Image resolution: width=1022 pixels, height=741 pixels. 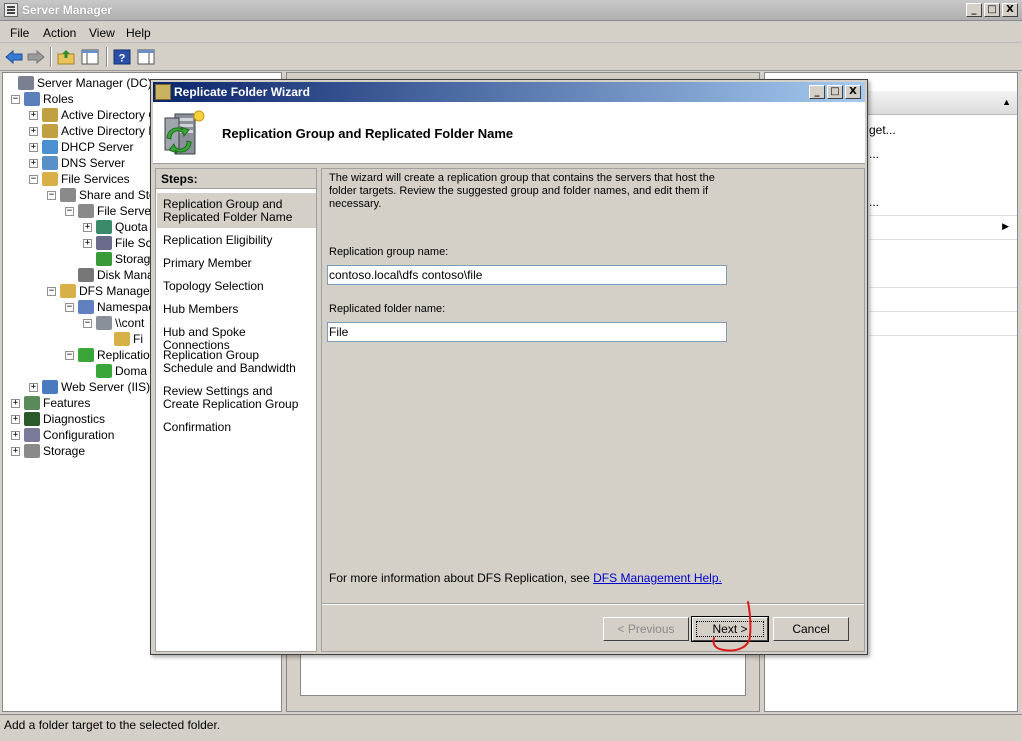 What do you see at coordinates (62, 435) in the screenshot?
I see `tree-item: + Configuration` at bounding box center [62, 435].